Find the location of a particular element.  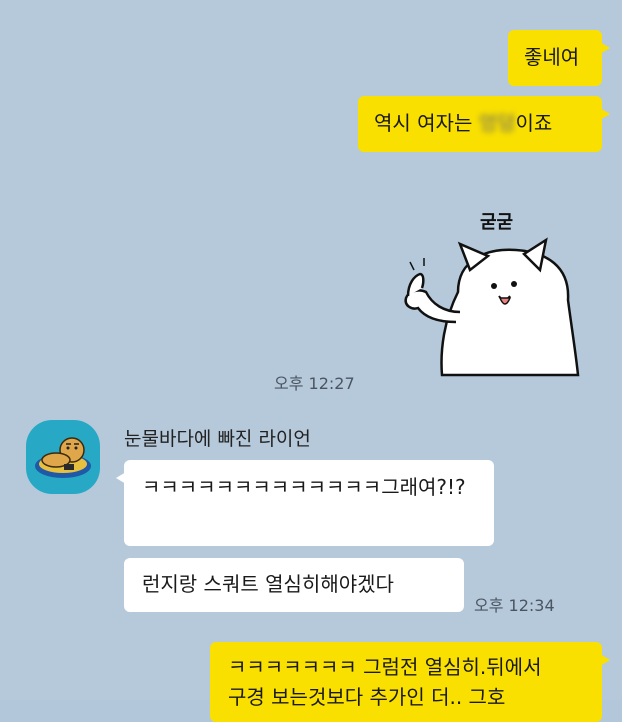

avatar is located at coordinates (63, 457).